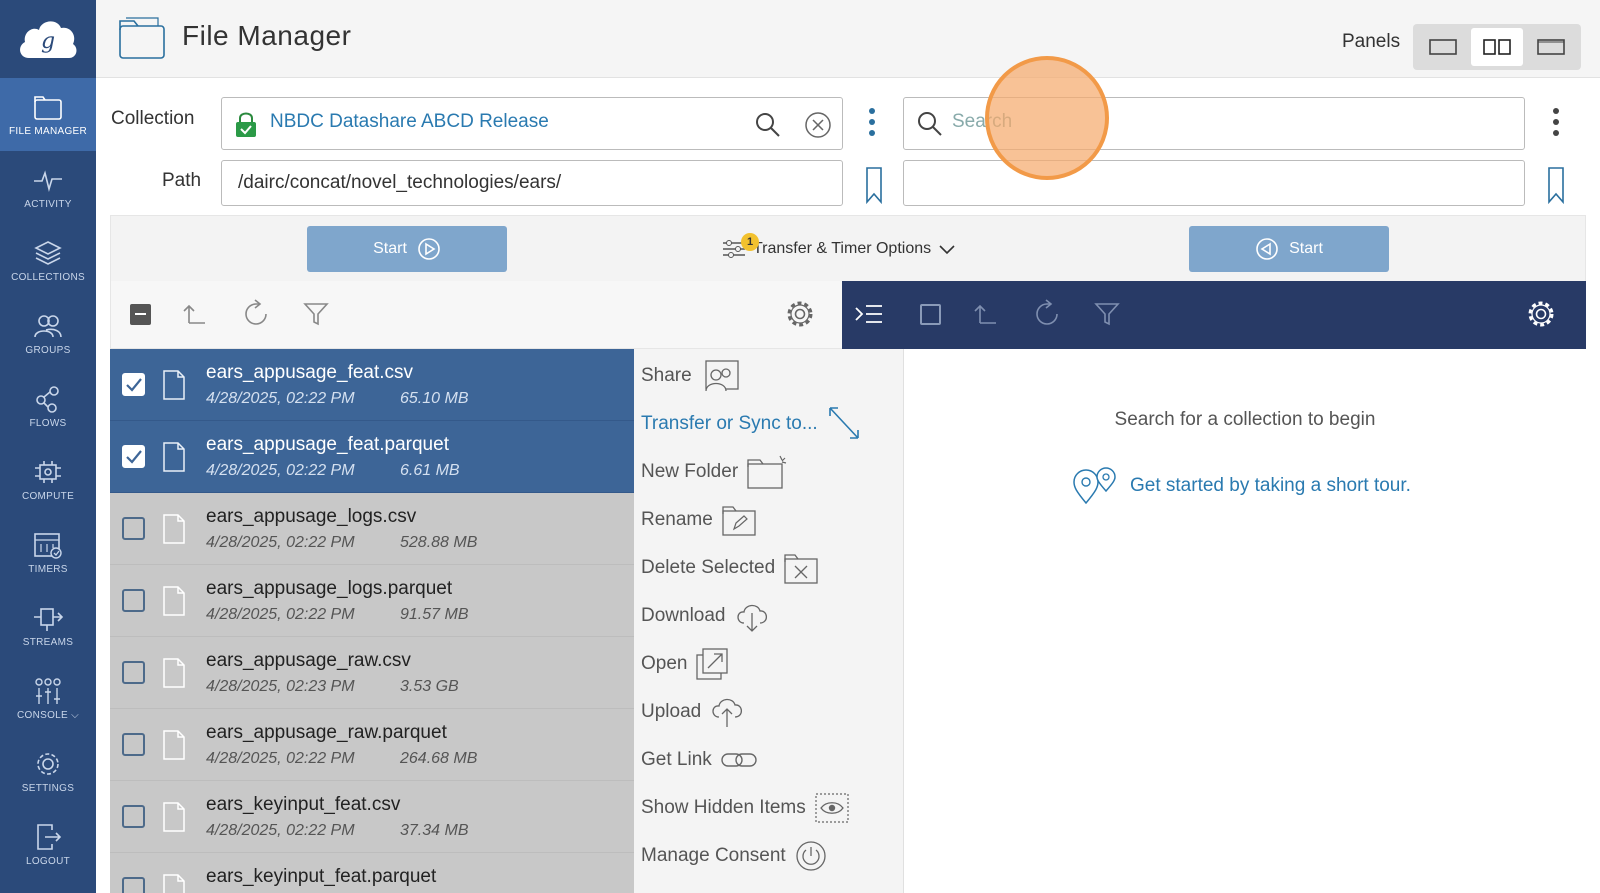 The width and height of the screenshot is (1600, 893). I want to click on transfer-timer-options-toggle: 1 Transfer & Timer Options, so click(839, 249).